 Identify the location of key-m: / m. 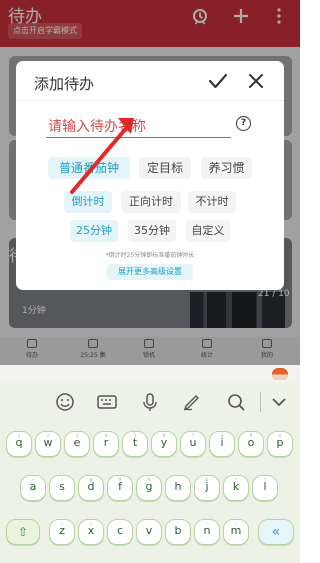
(236, 532).